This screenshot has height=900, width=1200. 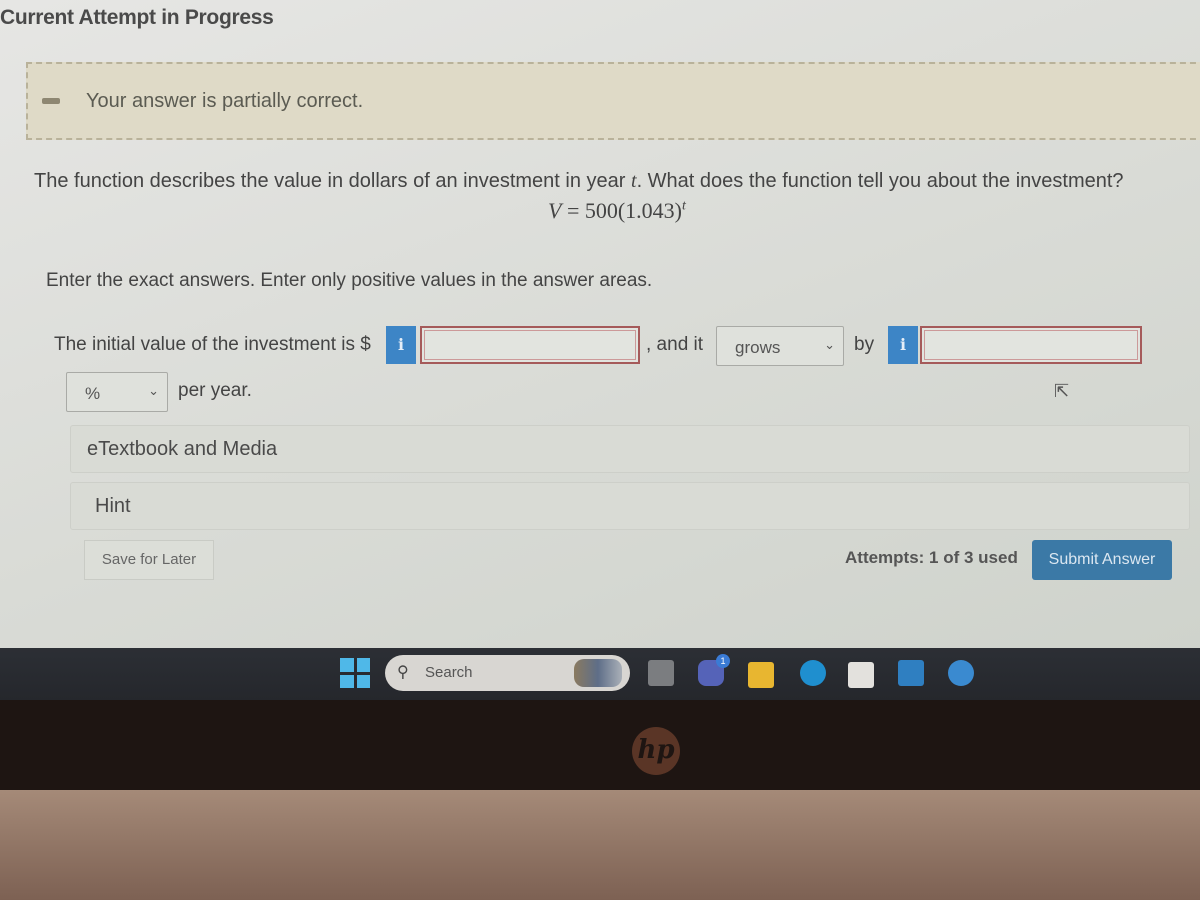 I want to click on initial-value-label: The initial value of the investment is $, so click(x=212, y=344).